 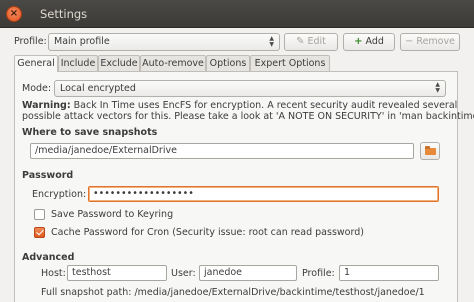 I want to click on profile-id-field: 1, so click(x=389, y=273).